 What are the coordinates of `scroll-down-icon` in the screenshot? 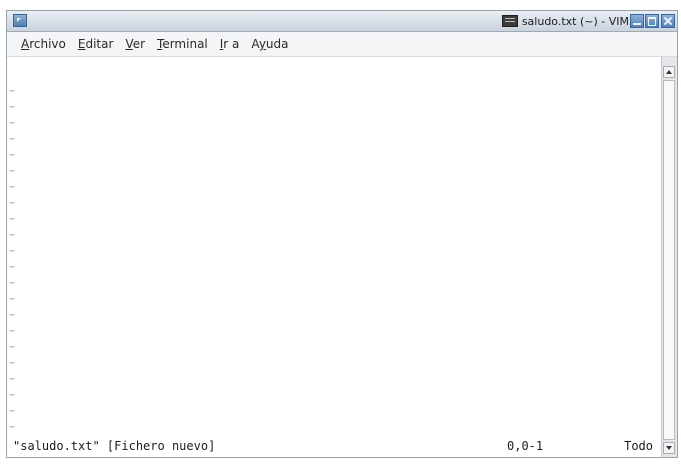 It's located at (669, 448).